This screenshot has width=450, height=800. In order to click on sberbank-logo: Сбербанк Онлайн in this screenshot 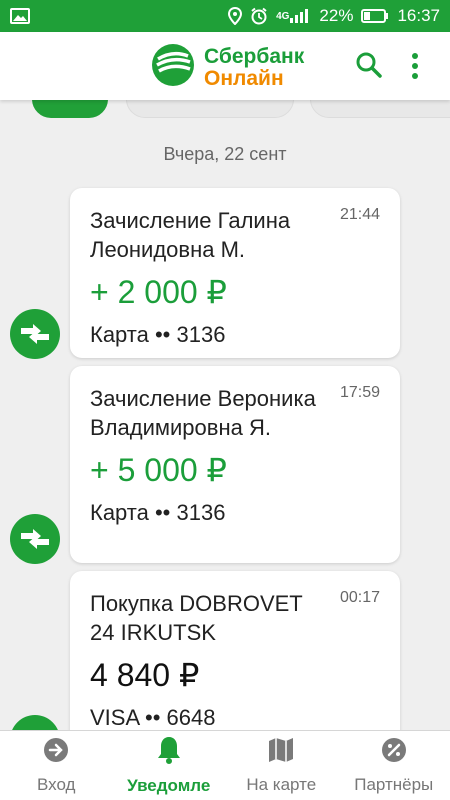, I will do `click(227, 67)`.